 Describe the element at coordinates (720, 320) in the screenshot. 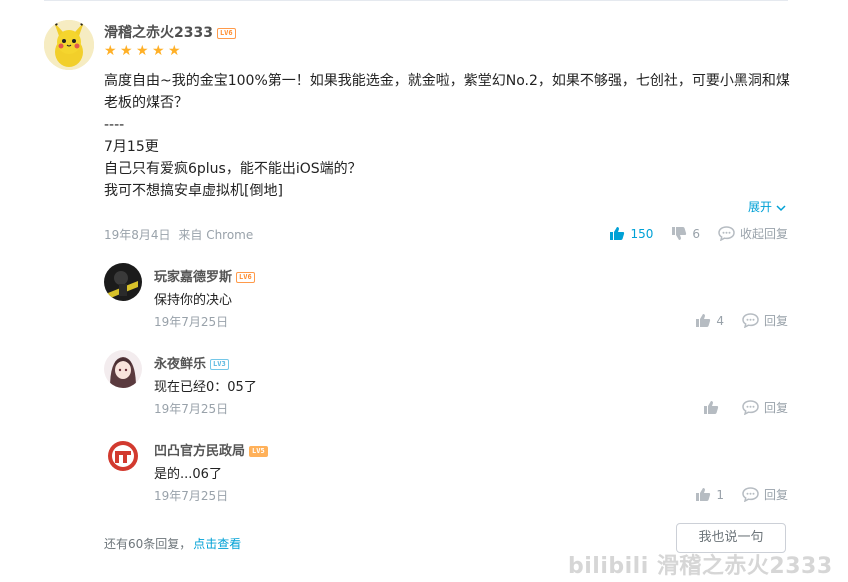

I see `like-count: 4` at that location.